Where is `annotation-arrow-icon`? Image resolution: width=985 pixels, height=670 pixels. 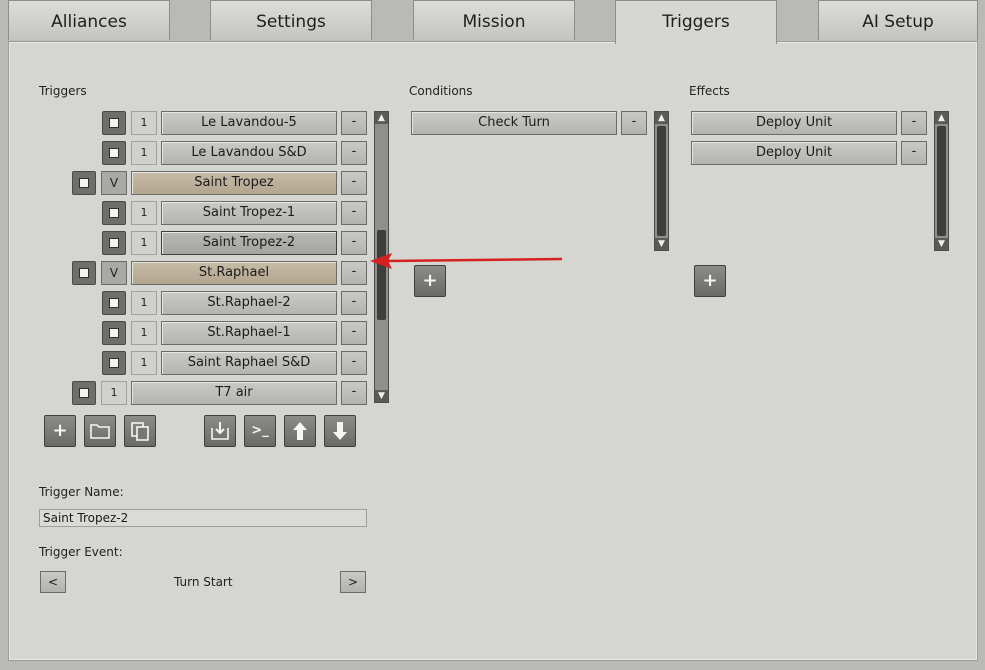
annotation-arrow-icon is located at coordinates (466, 261).